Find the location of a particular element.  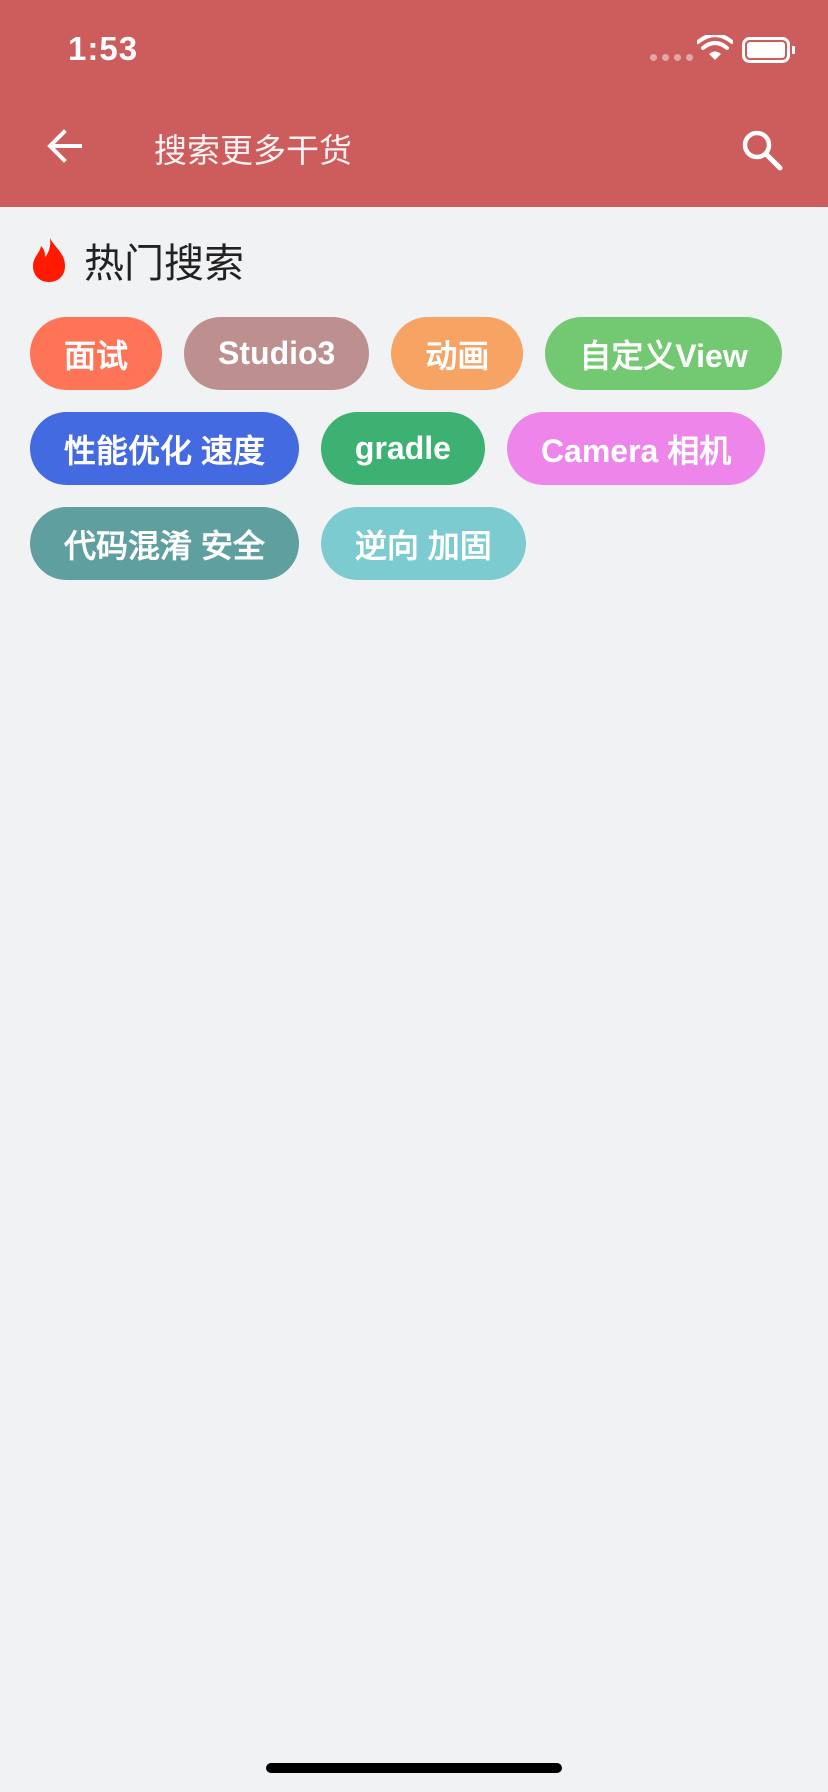

tag-camera: Camera 相机 is located at coordinates (636, 448).